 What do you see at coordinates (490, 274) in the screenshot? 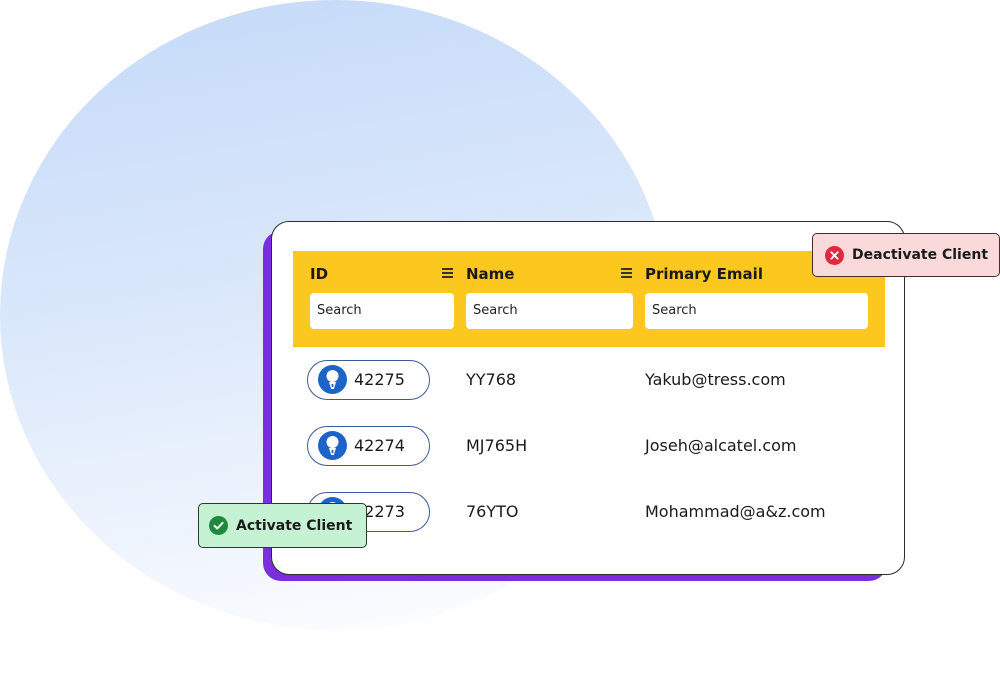
I see `column-header-name: Name` at bounding box center [490, 274].